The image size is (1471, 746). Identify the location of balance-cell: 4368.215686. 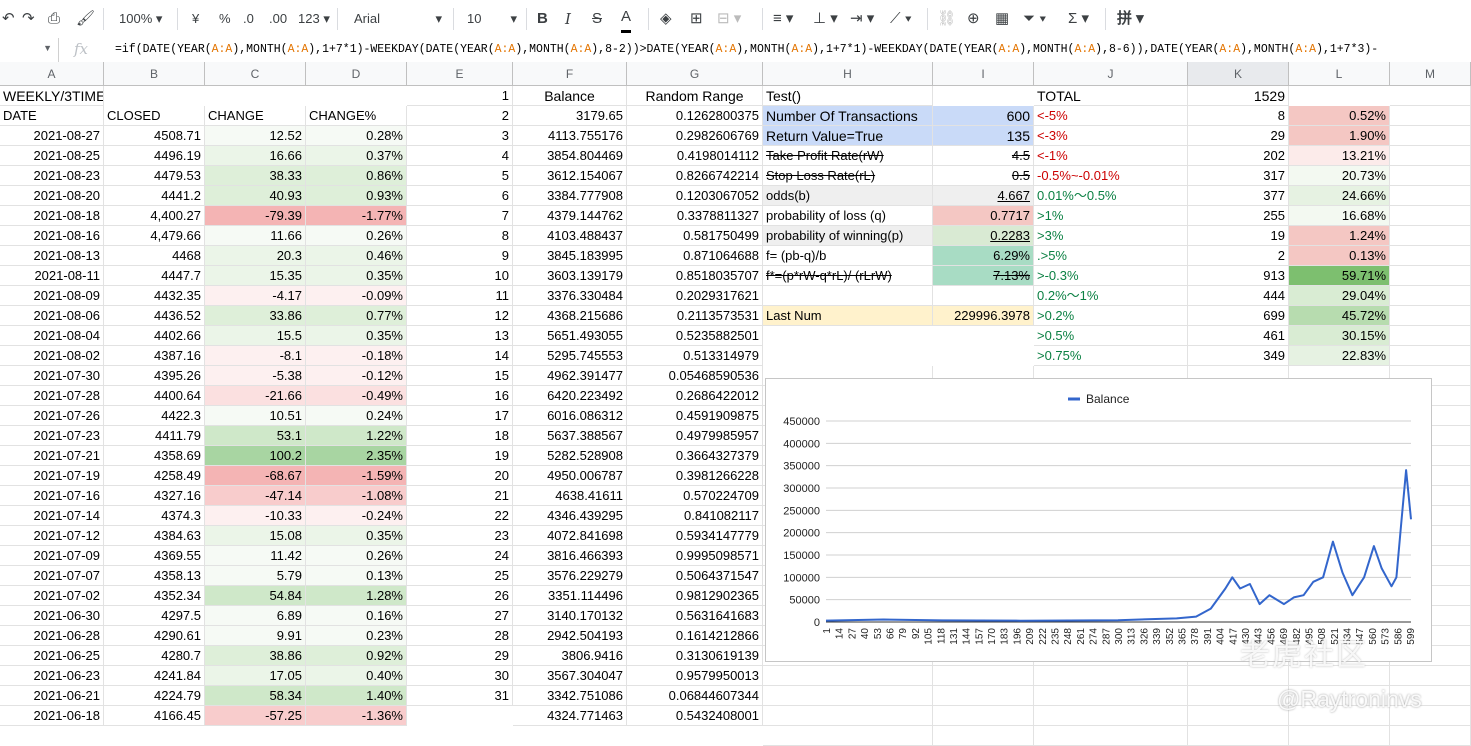
(570, 316).